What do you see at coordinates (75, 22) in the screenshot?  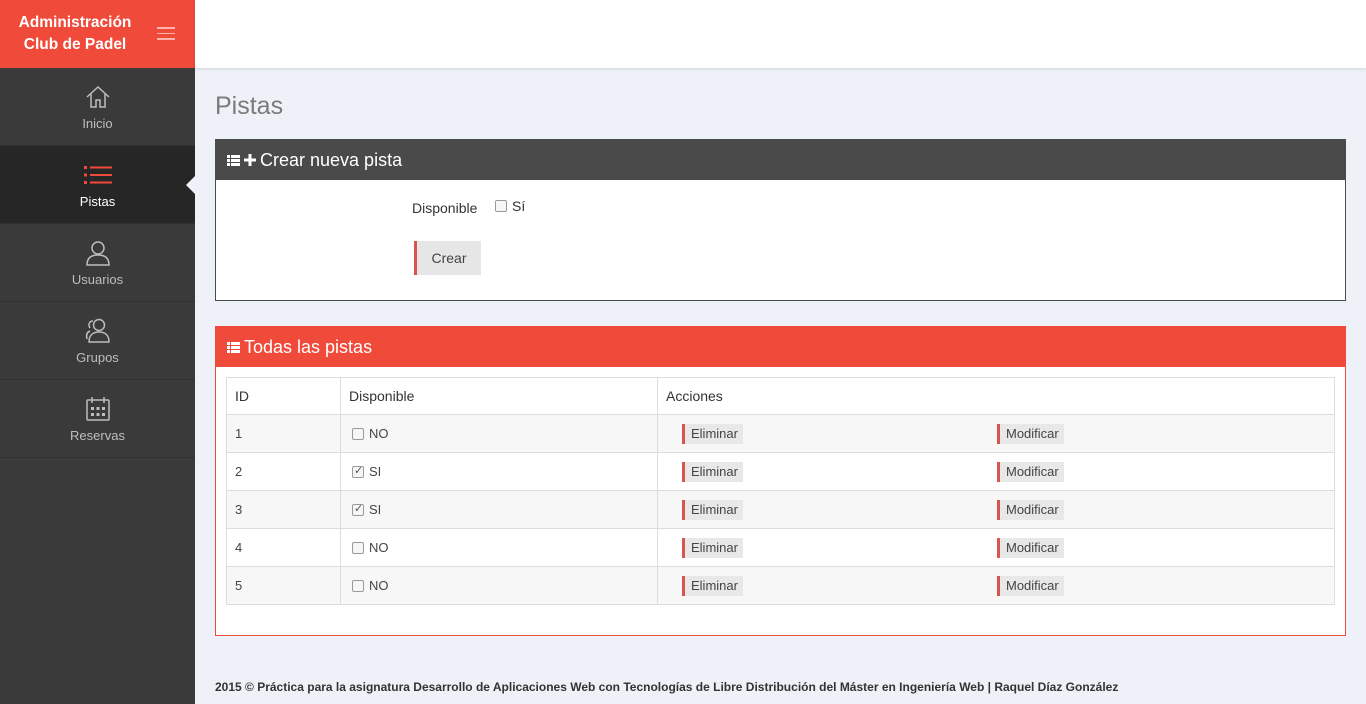 I see `brand-line-1: Administración` at bounding box center [75, 22].